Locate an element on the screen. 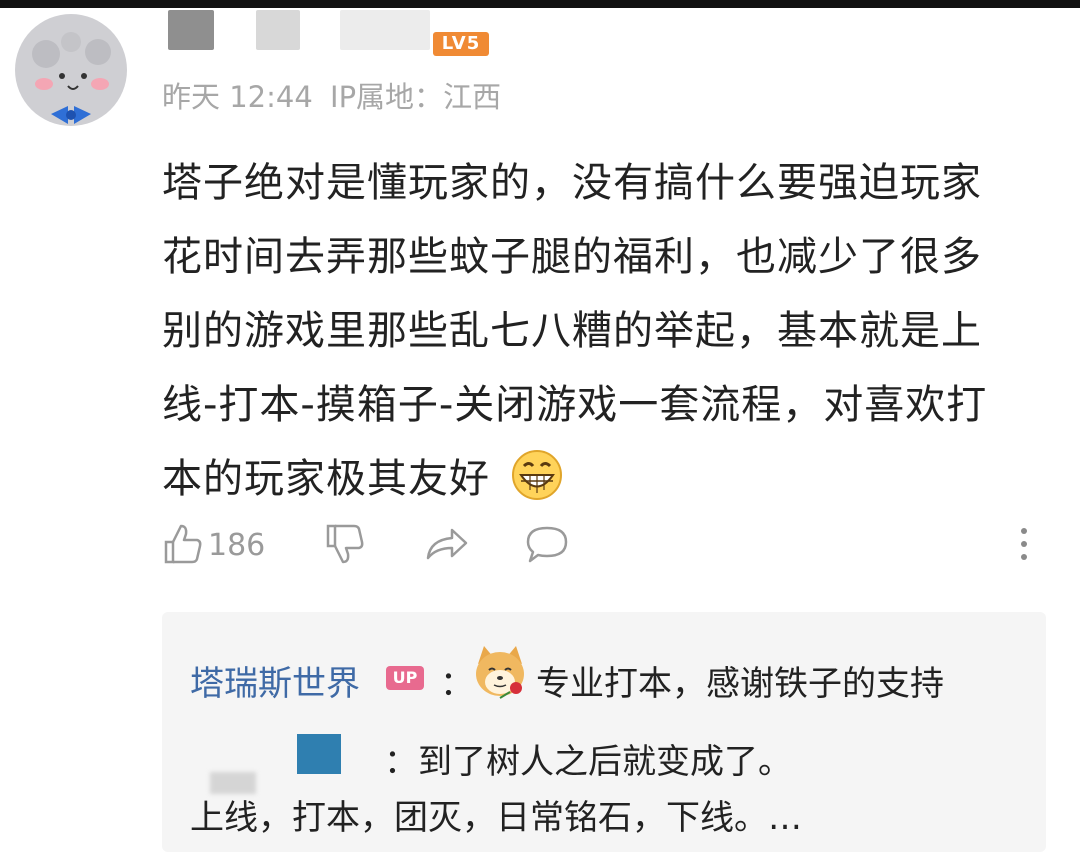 Image resolution: width=1080 pixels, height=852 pixels. reply-author-redacted is located at coordinates (319, 754).